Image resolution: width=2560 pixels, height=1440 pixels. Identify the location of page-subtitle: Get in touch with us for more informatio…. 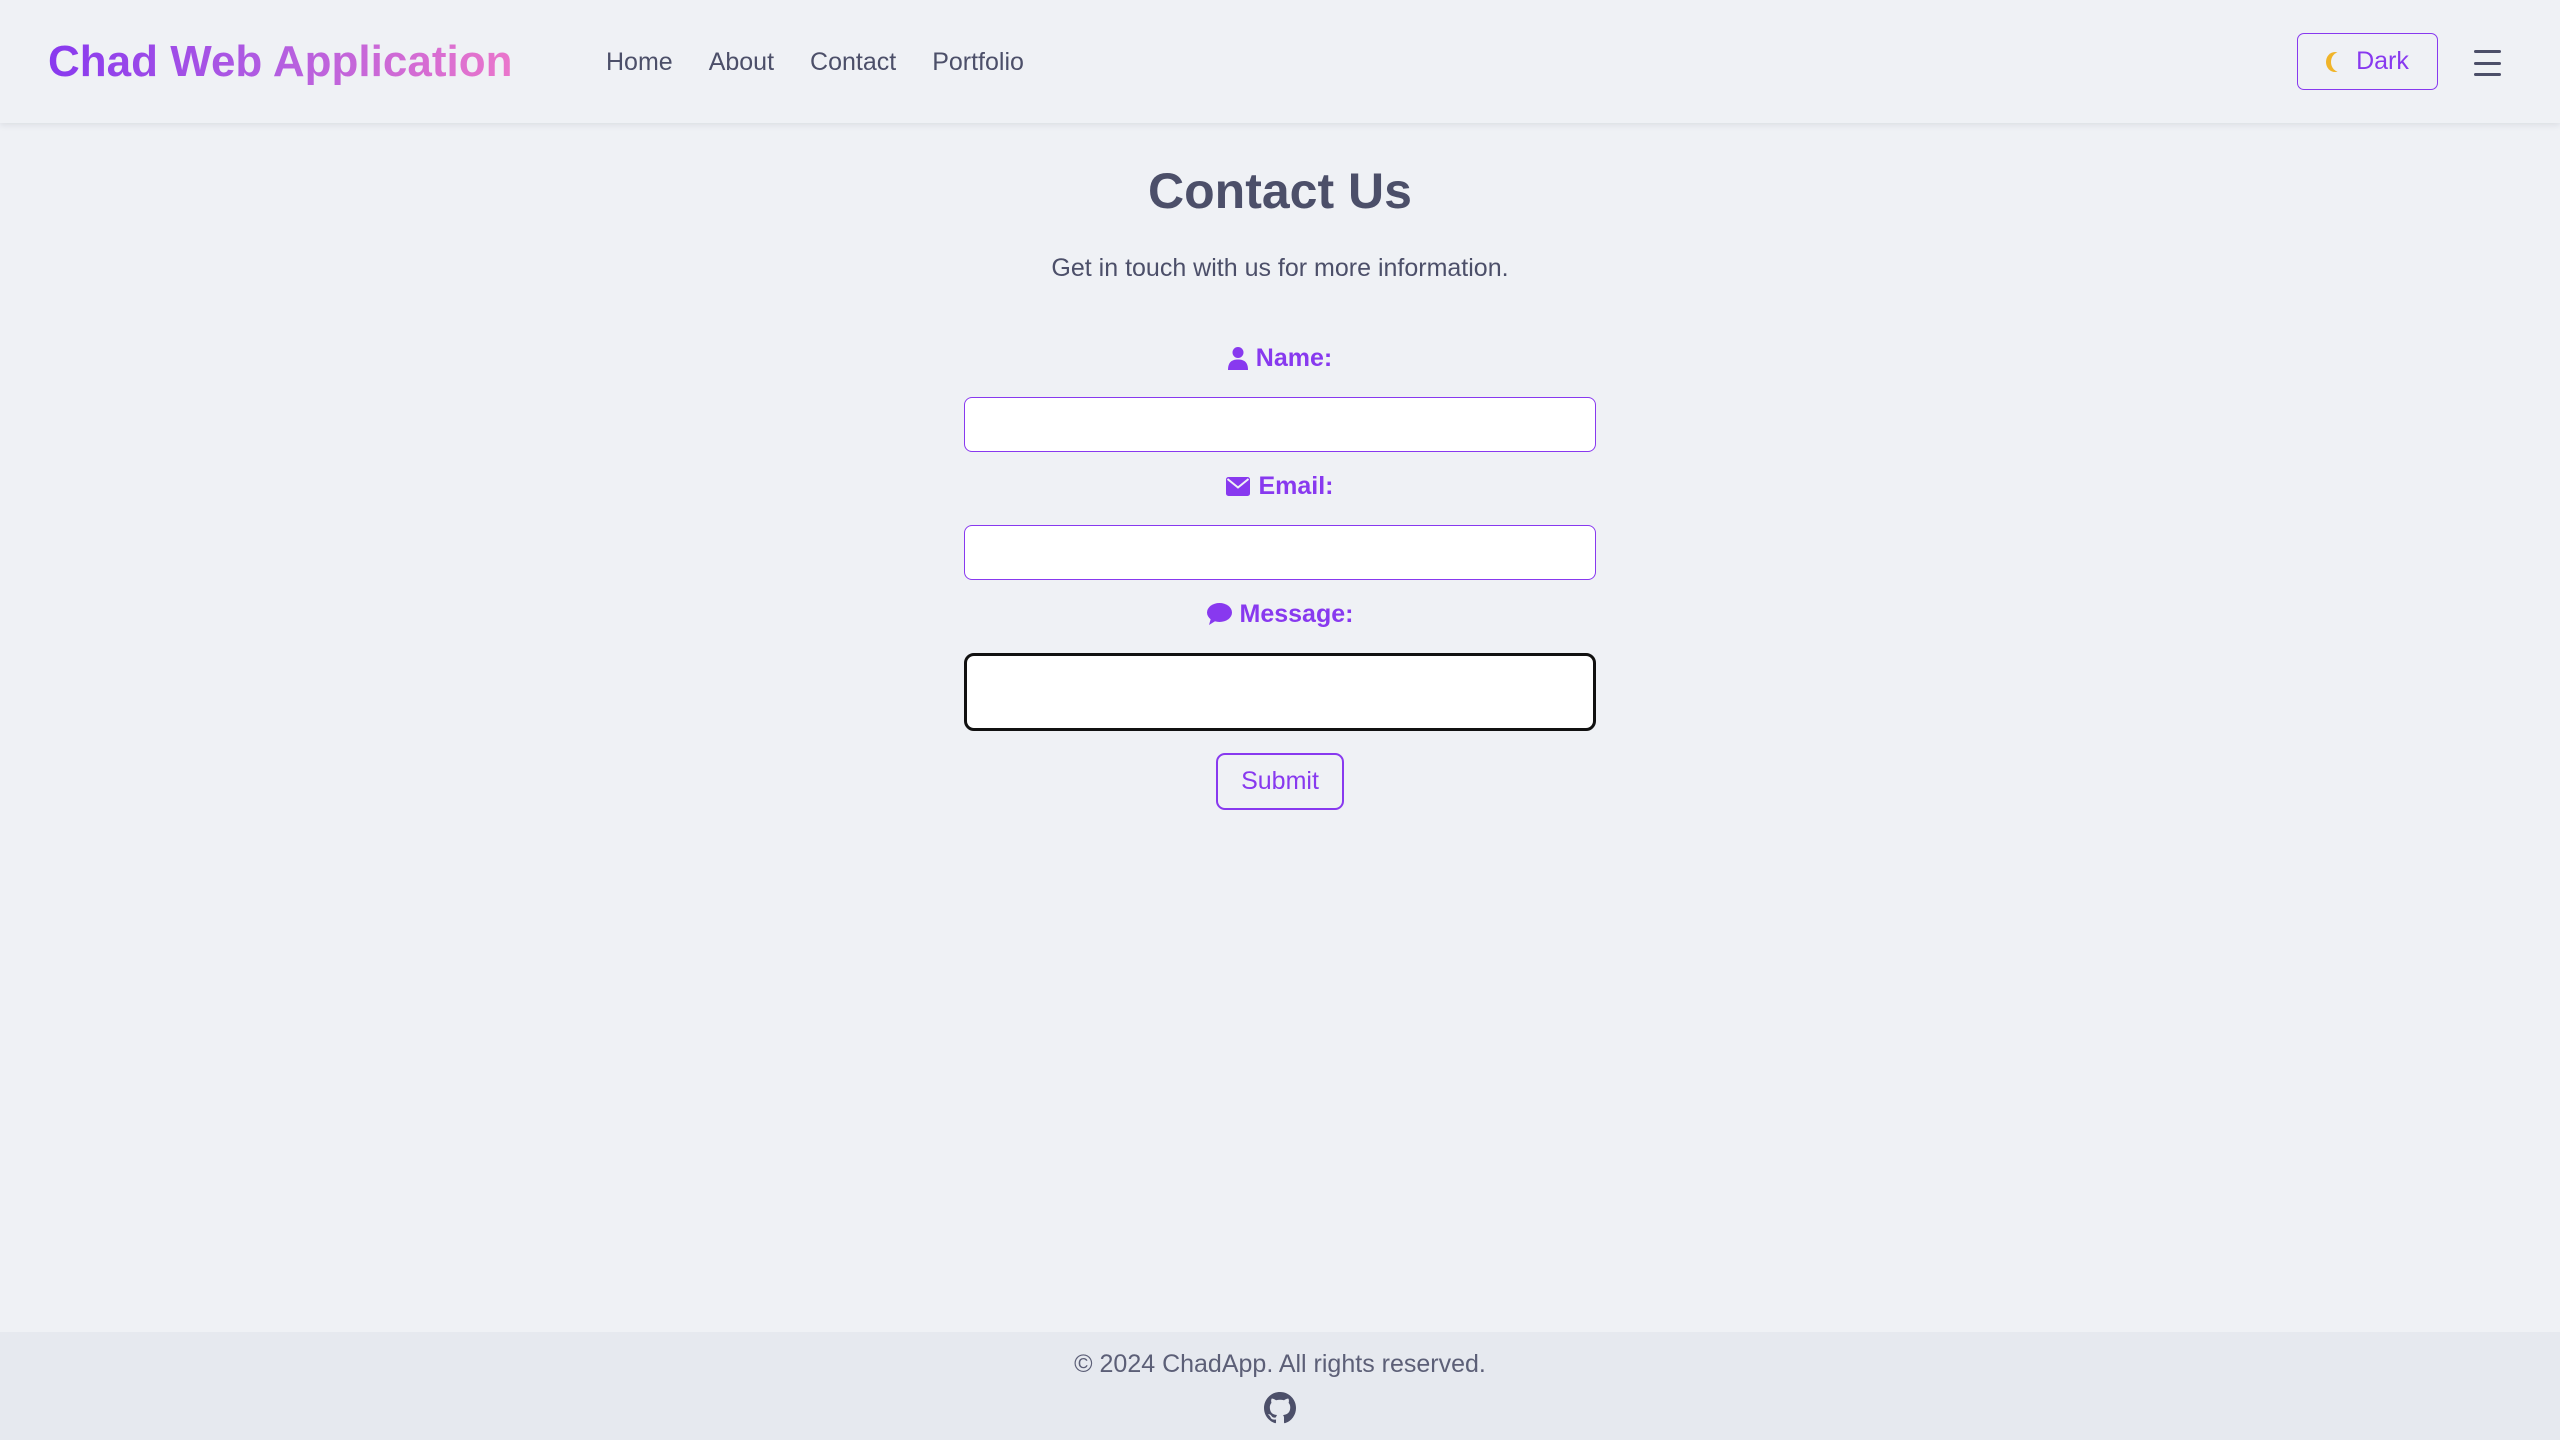
(1280, 268).